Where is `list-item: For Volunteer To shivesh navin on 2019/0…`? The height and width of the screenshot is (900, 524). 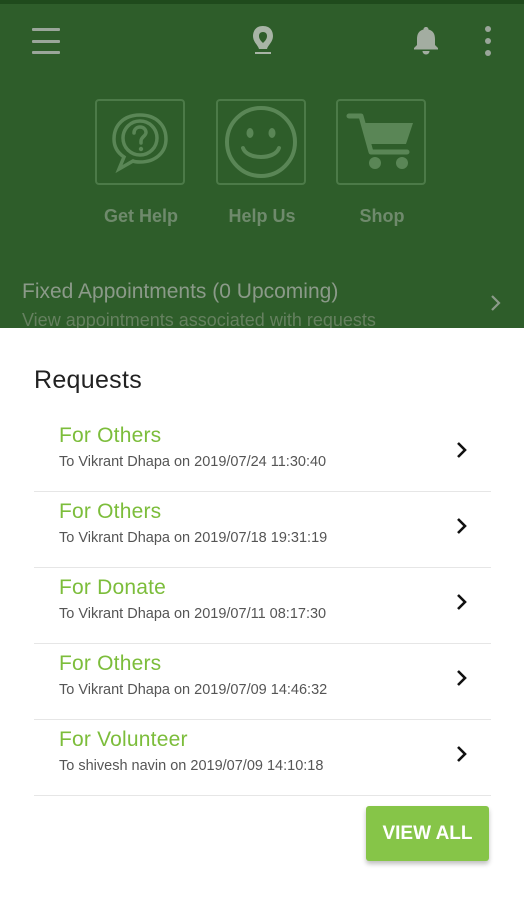 list-item: For Volunteer To shivesh navin on 2019/0… is located at coordinates (262, 758).